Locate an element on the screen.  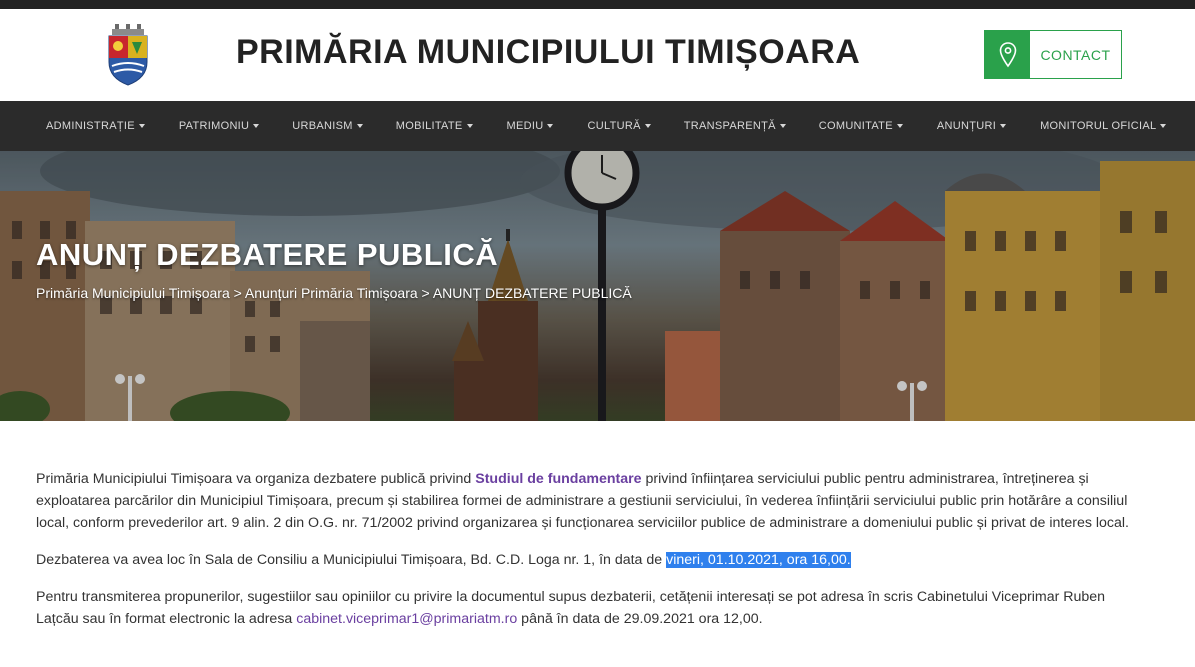
paragraph-text: până în data de 29.09.2021 ora 12,00. is located at coordinates (640, 619).